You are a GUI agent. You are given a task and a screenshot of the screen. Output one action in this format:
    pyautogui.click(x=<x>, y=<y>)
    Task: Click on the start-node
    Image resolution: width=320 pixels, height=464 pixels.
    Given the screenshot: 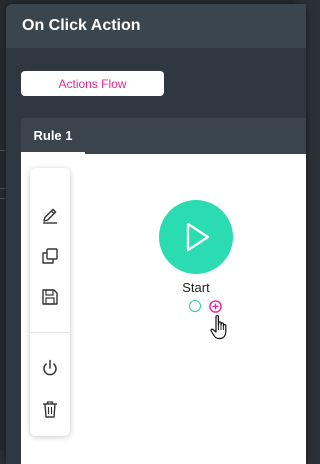 What is the action you would take?
    pyautogui.click(x=196, y=237)
    